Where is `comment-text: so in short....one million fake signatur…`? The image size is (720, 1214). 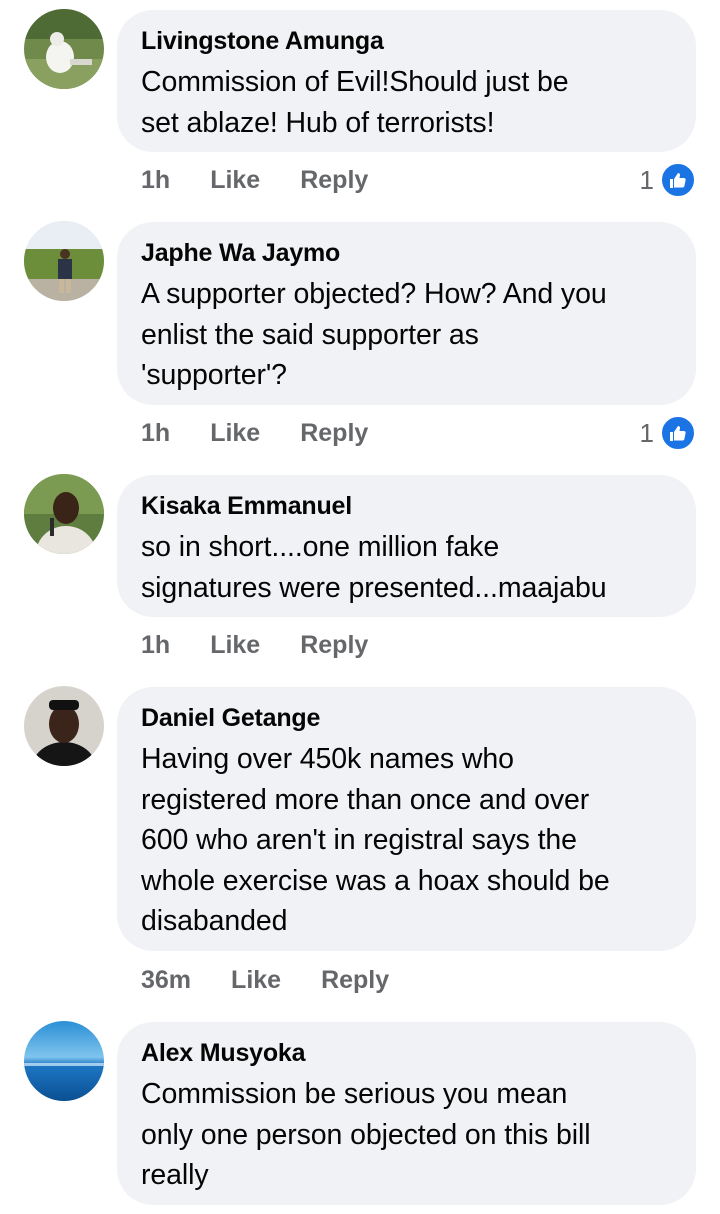
comment-text: so in short....one million fake signatur… is located at coordinates (374, 567).